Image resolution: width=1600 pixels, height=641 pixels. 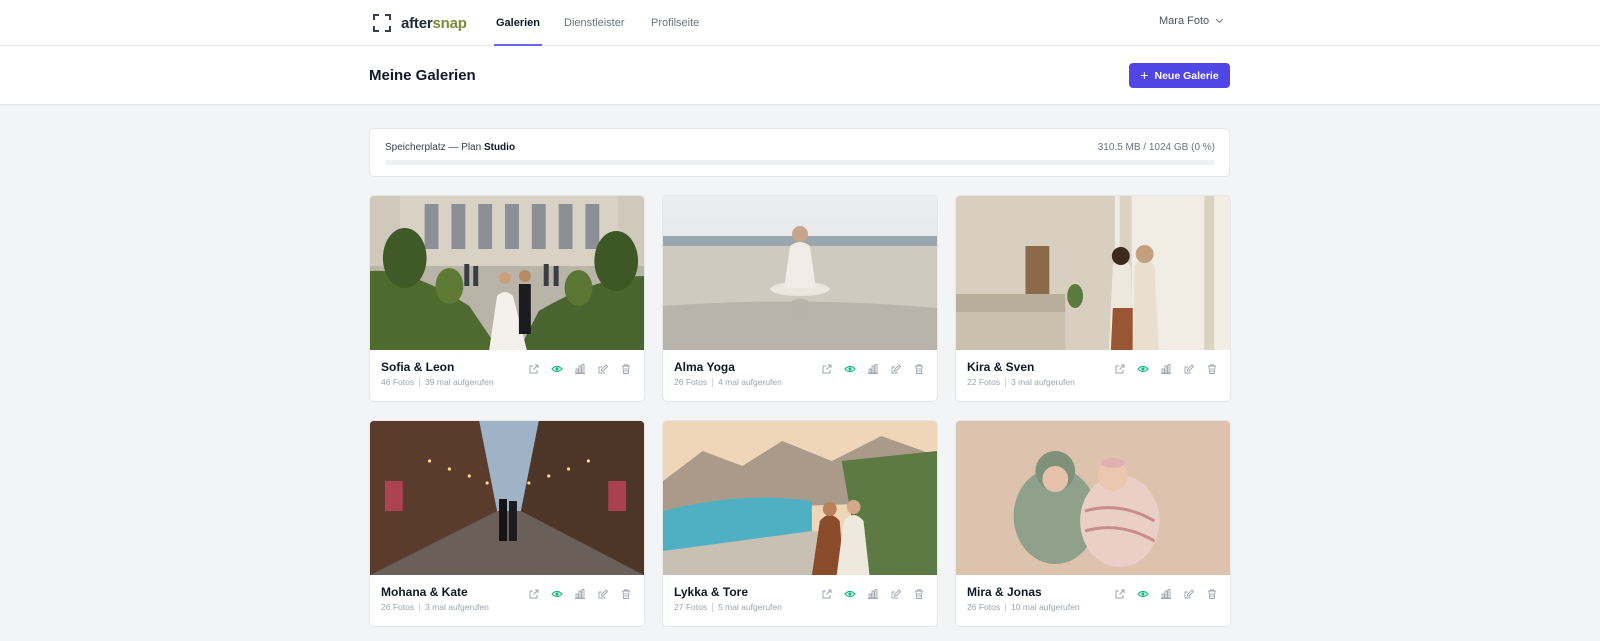 I want to click on gallery-meta: 22 Fotos 3 mal aufgerufen, so click(x=1021, y=382).